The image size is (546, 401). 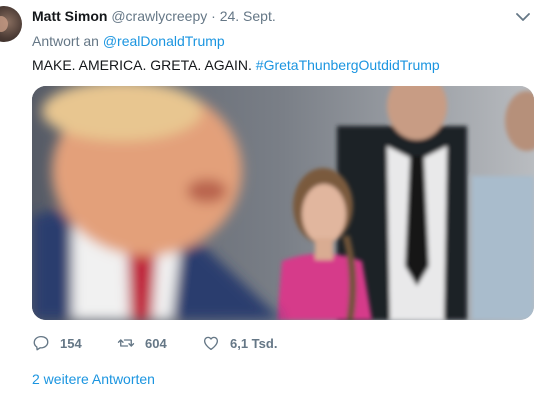 What do you see at coordinates (159, 16) in the screenshot?
I see `author-handle: @crawlycreepy` at bounding box center [159, 16].